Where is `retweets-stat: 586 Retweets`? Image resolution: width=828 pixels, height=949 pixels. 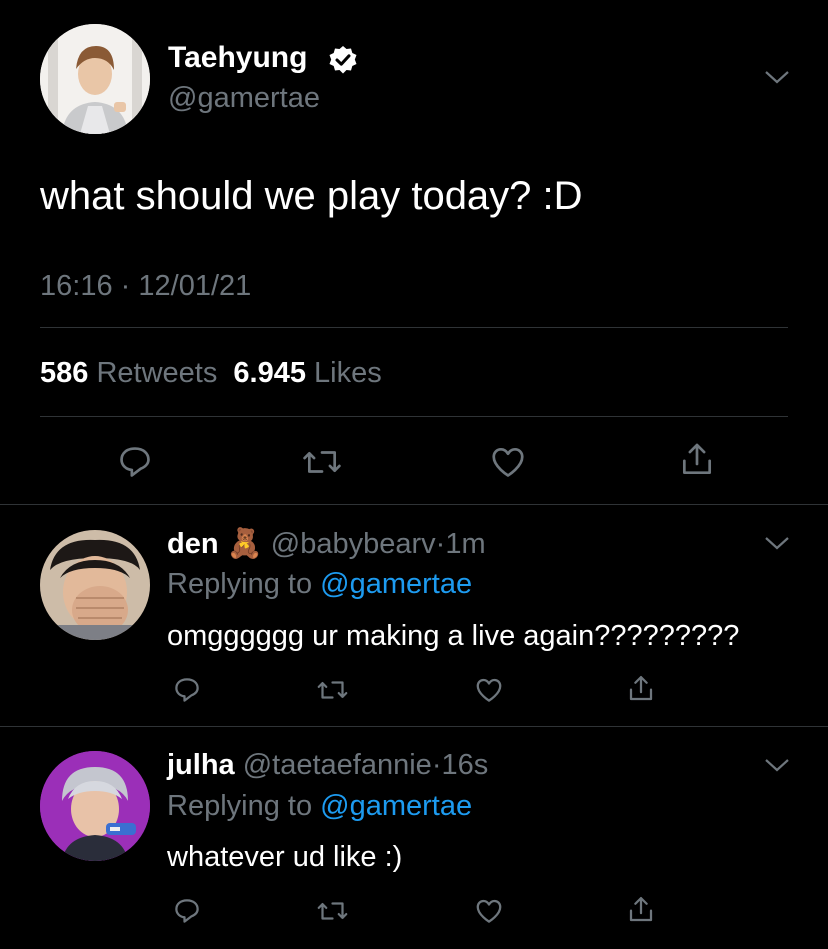 retweets-stat: 586 Retweets is located at coordinates (132, 373).